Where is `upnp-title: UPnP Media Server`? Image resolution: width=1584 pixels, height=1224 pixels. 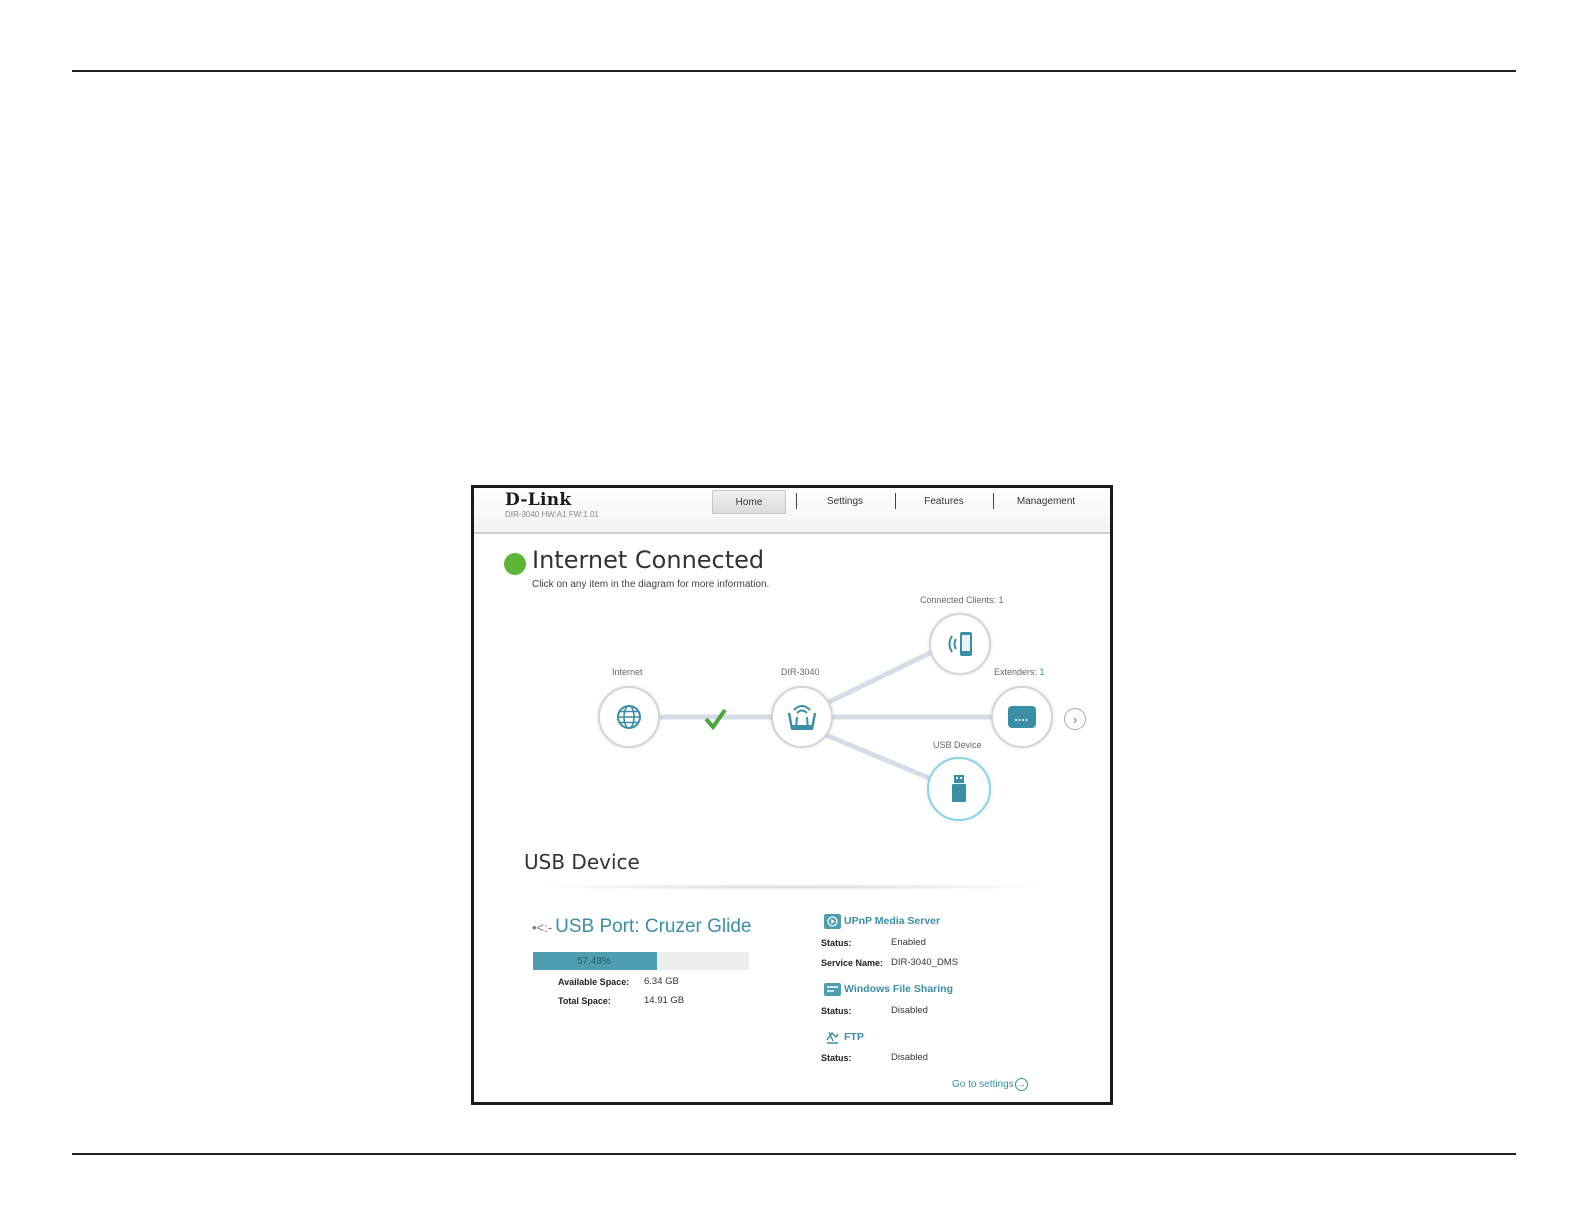 upnp-title: UPnP Media Server is located at coordinates (892, 921).